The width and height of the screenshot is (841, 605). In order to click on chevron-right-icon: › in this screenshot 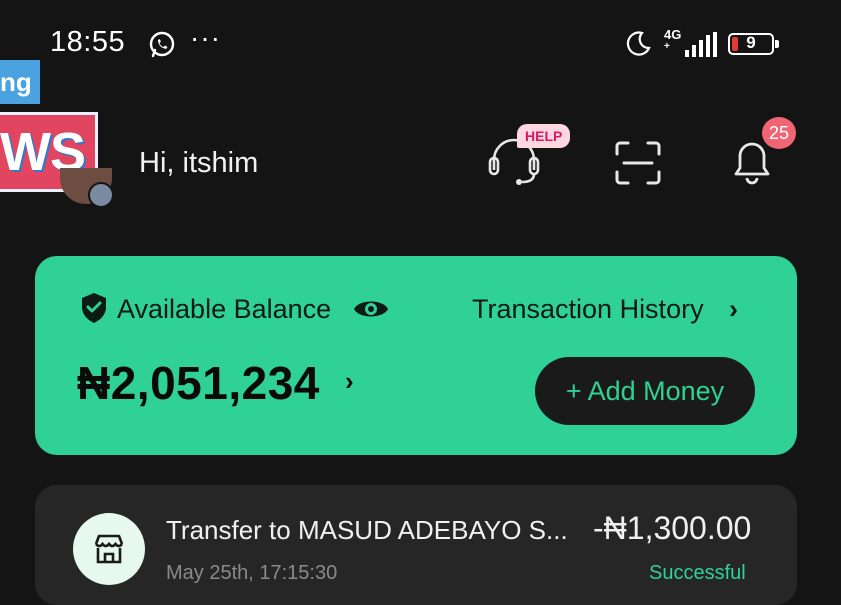, I will do `click(733, 309)`.